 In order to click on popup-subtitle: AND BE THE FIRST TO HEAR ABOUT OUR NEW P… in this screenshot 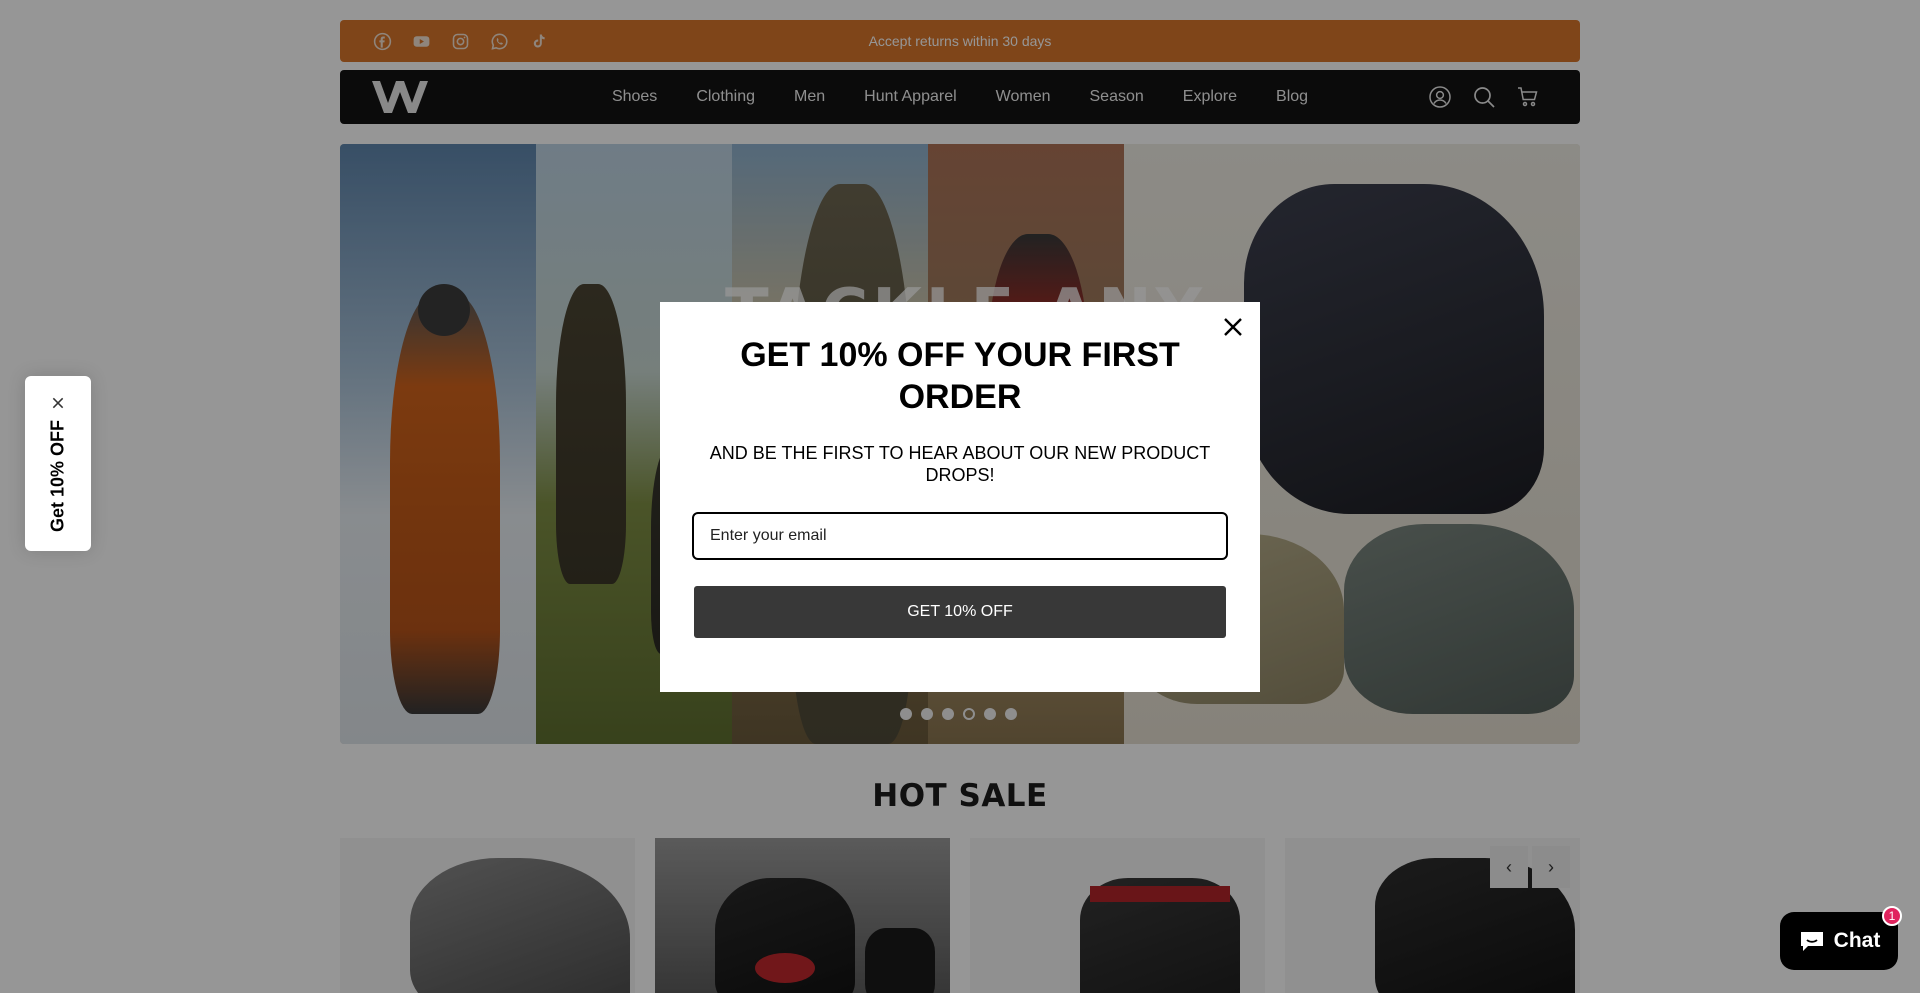, I will do `click(960, 464)`.